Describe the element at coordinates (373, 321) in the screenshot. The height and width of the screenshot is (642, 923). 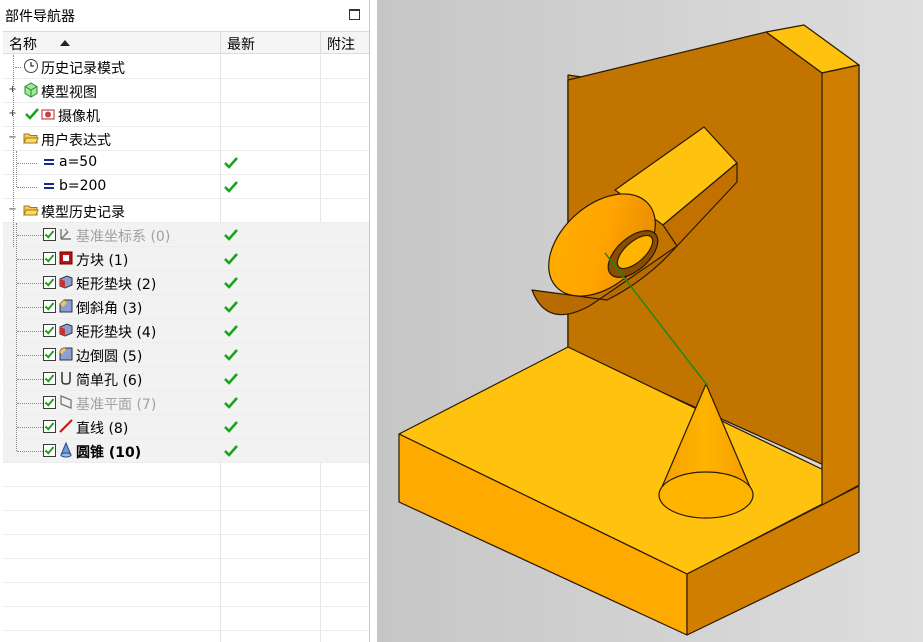
I see `panel-splitter` at that location.